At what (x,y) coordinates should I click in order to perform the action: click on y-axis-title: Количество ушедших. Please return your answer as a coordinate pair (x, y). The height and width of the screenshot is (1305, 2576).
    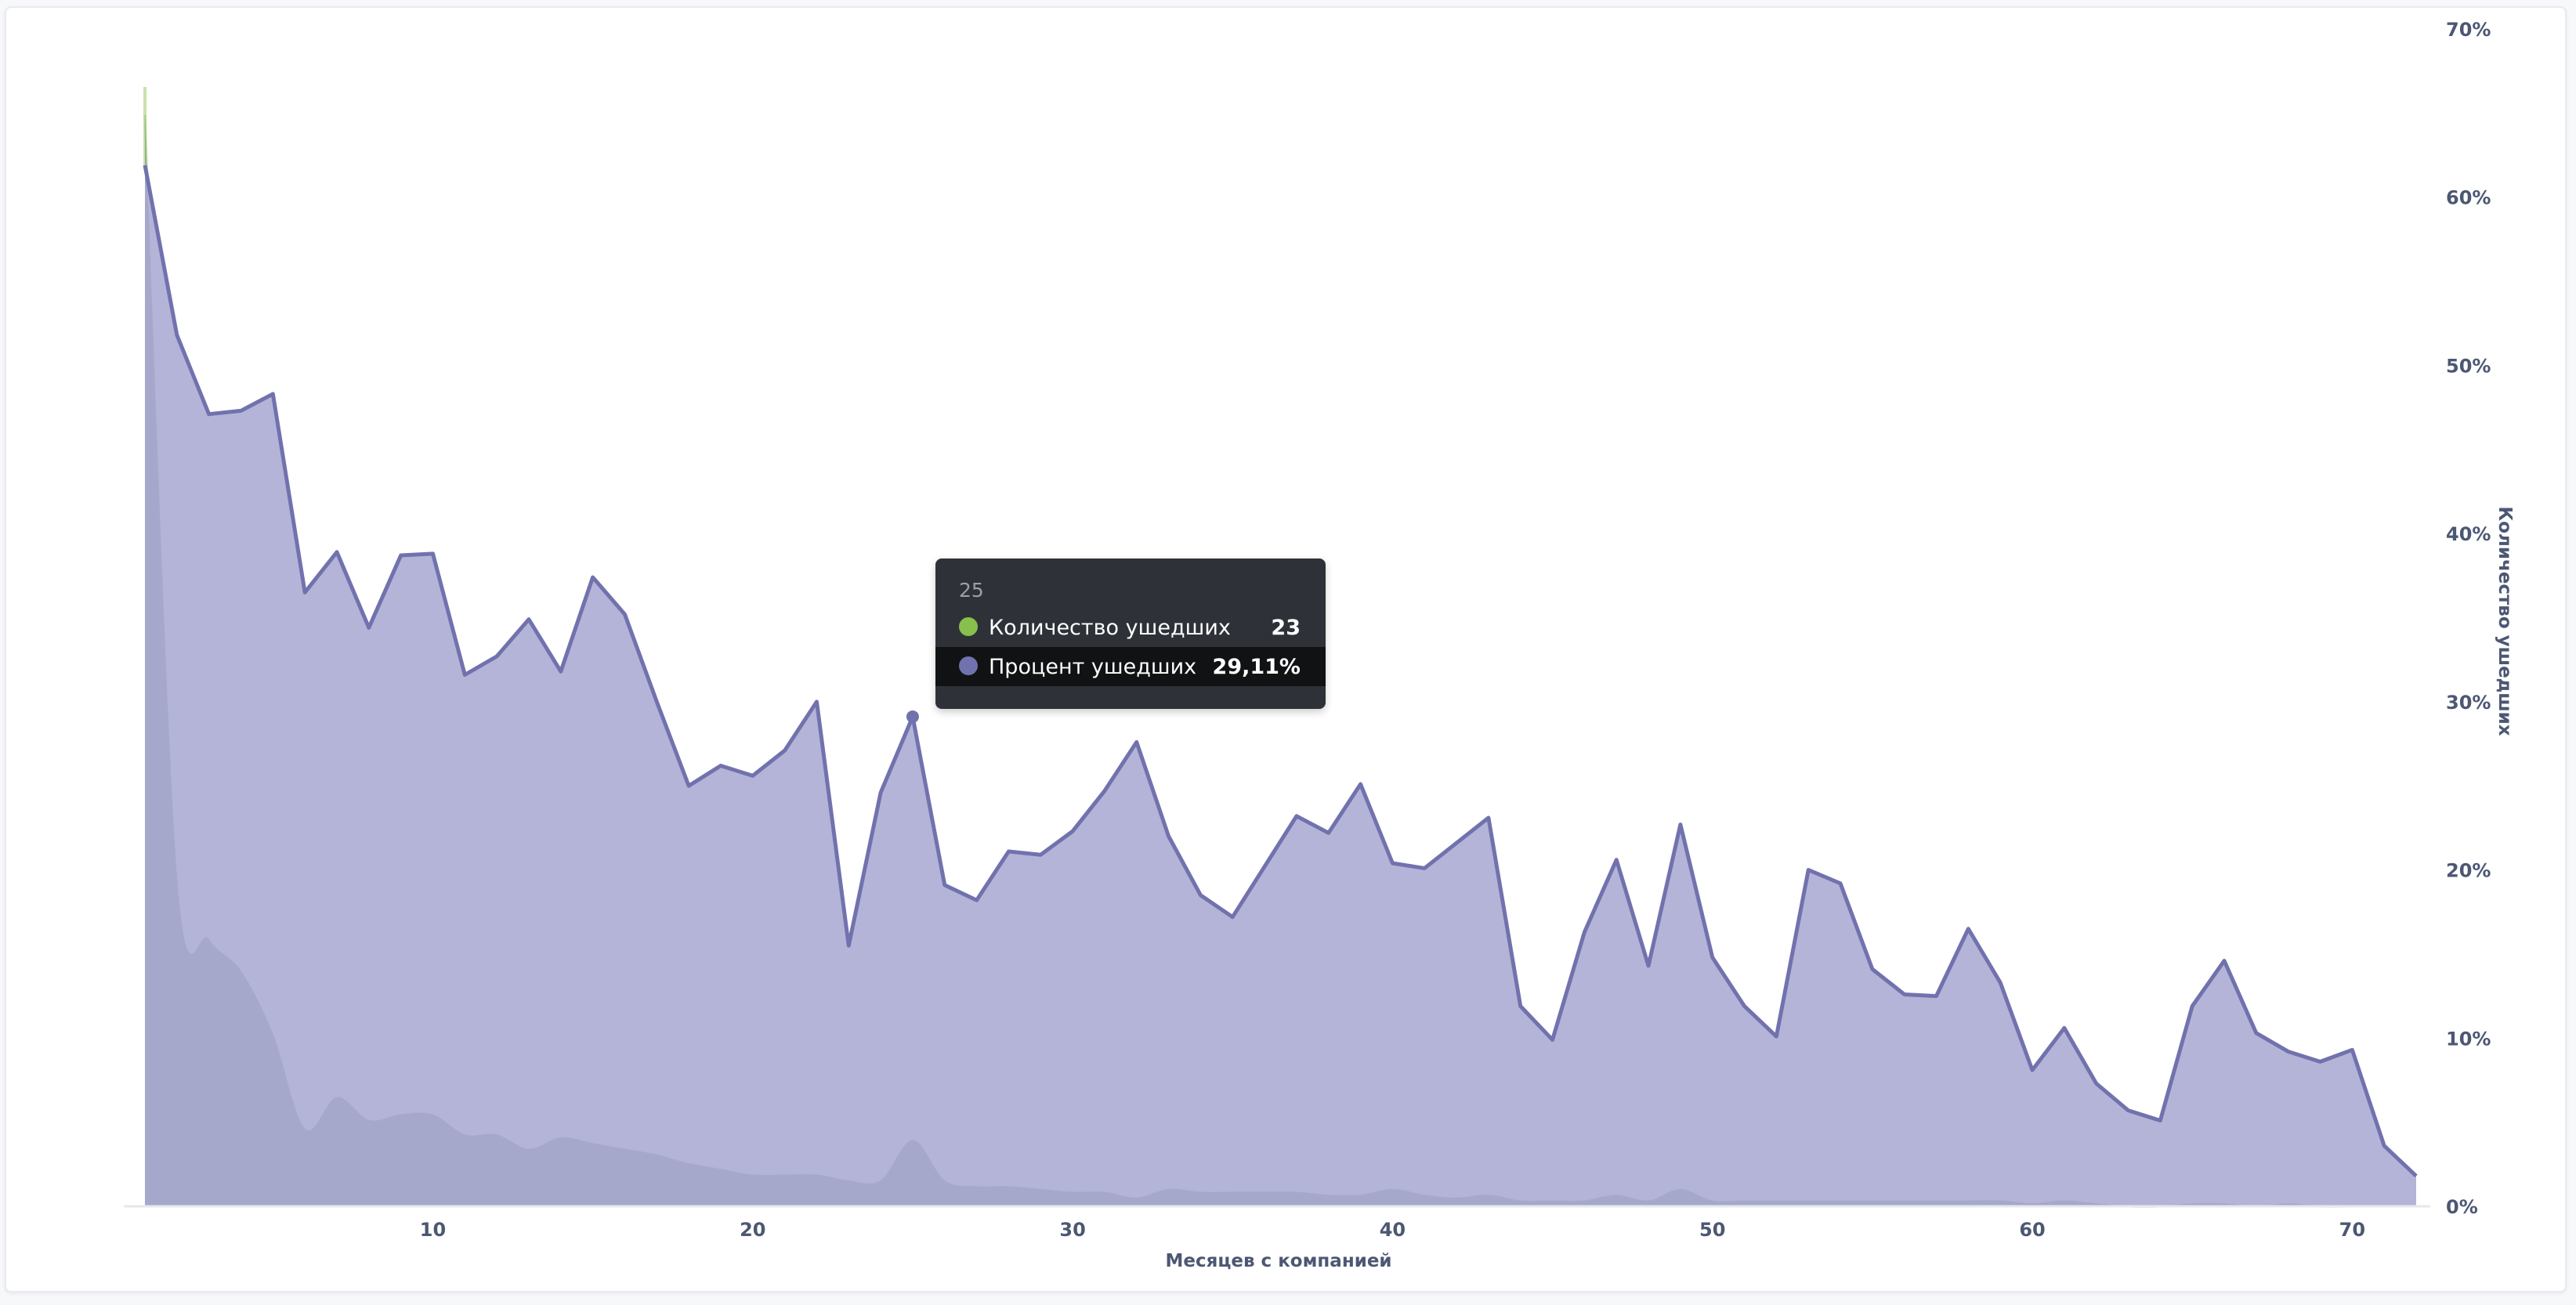
    Looking at the image, I should click on (2505, 621).